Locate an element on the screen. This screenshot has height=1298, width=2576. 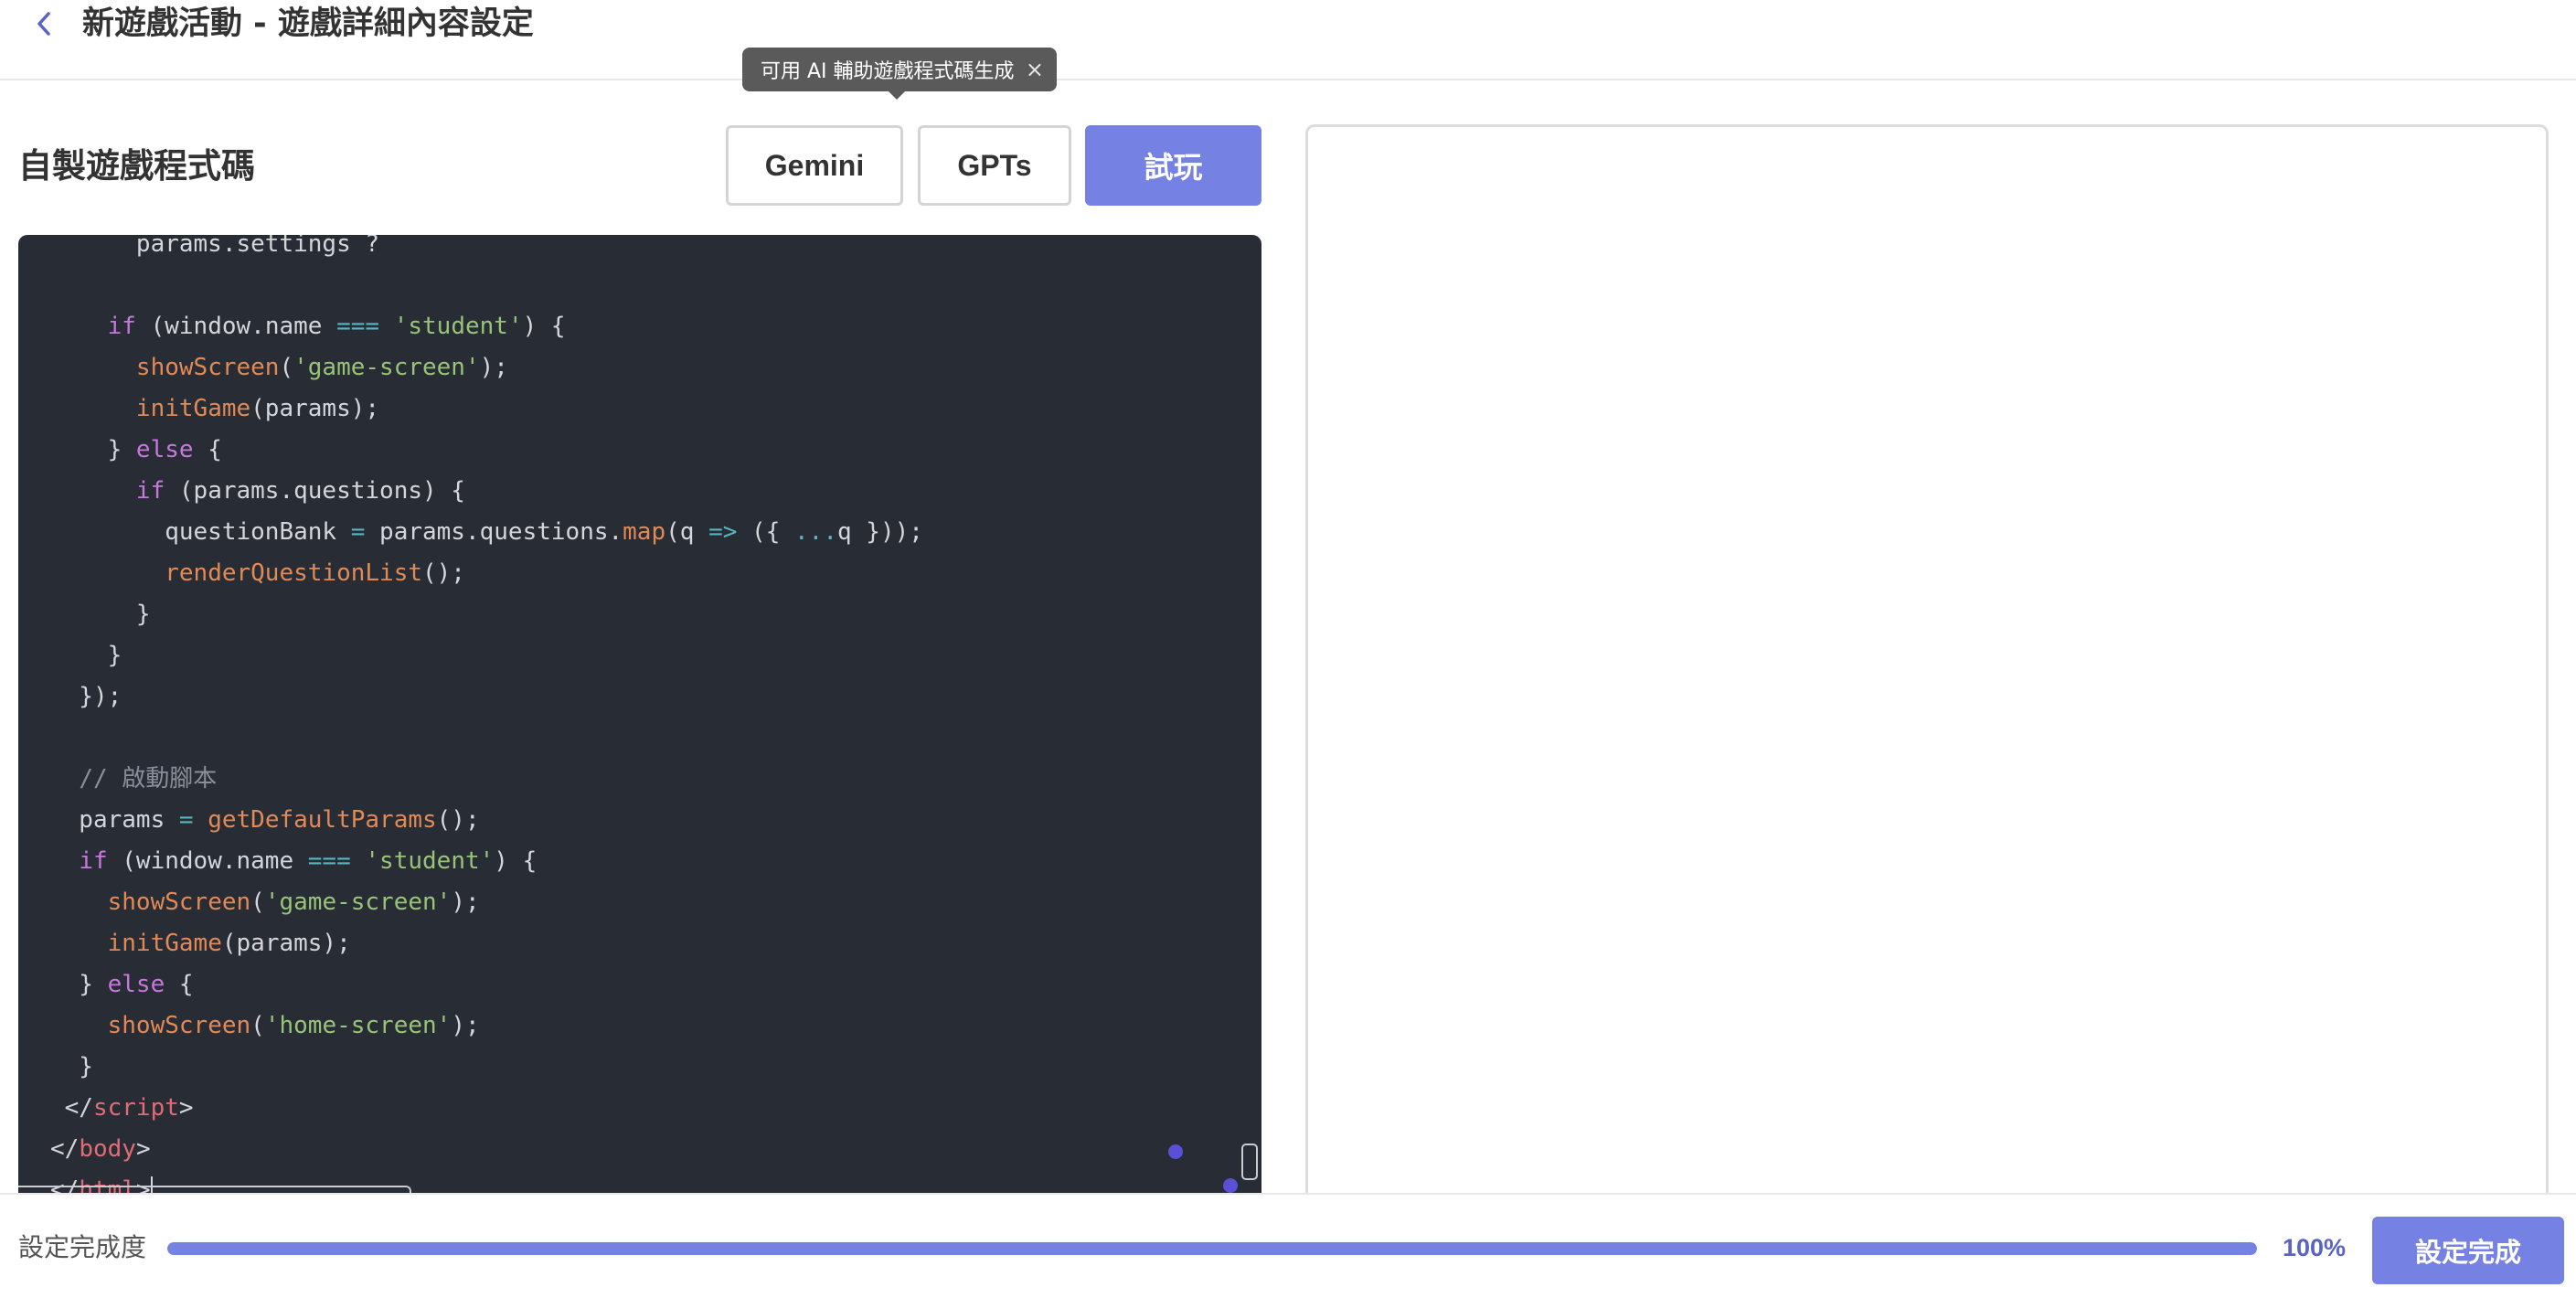
editor-scrollbar-thumb is located at coordinates (1249, 1162).